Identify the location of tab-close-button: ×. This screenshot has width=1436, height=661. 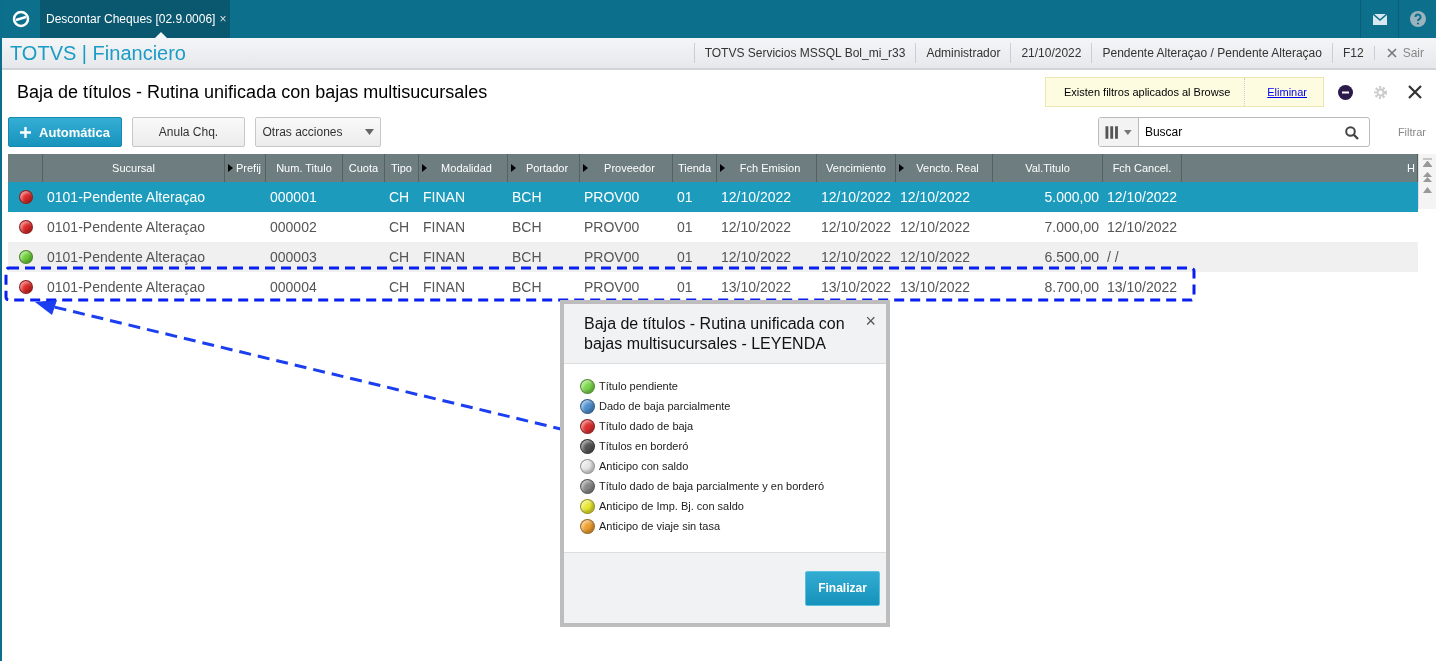
(223, 19).